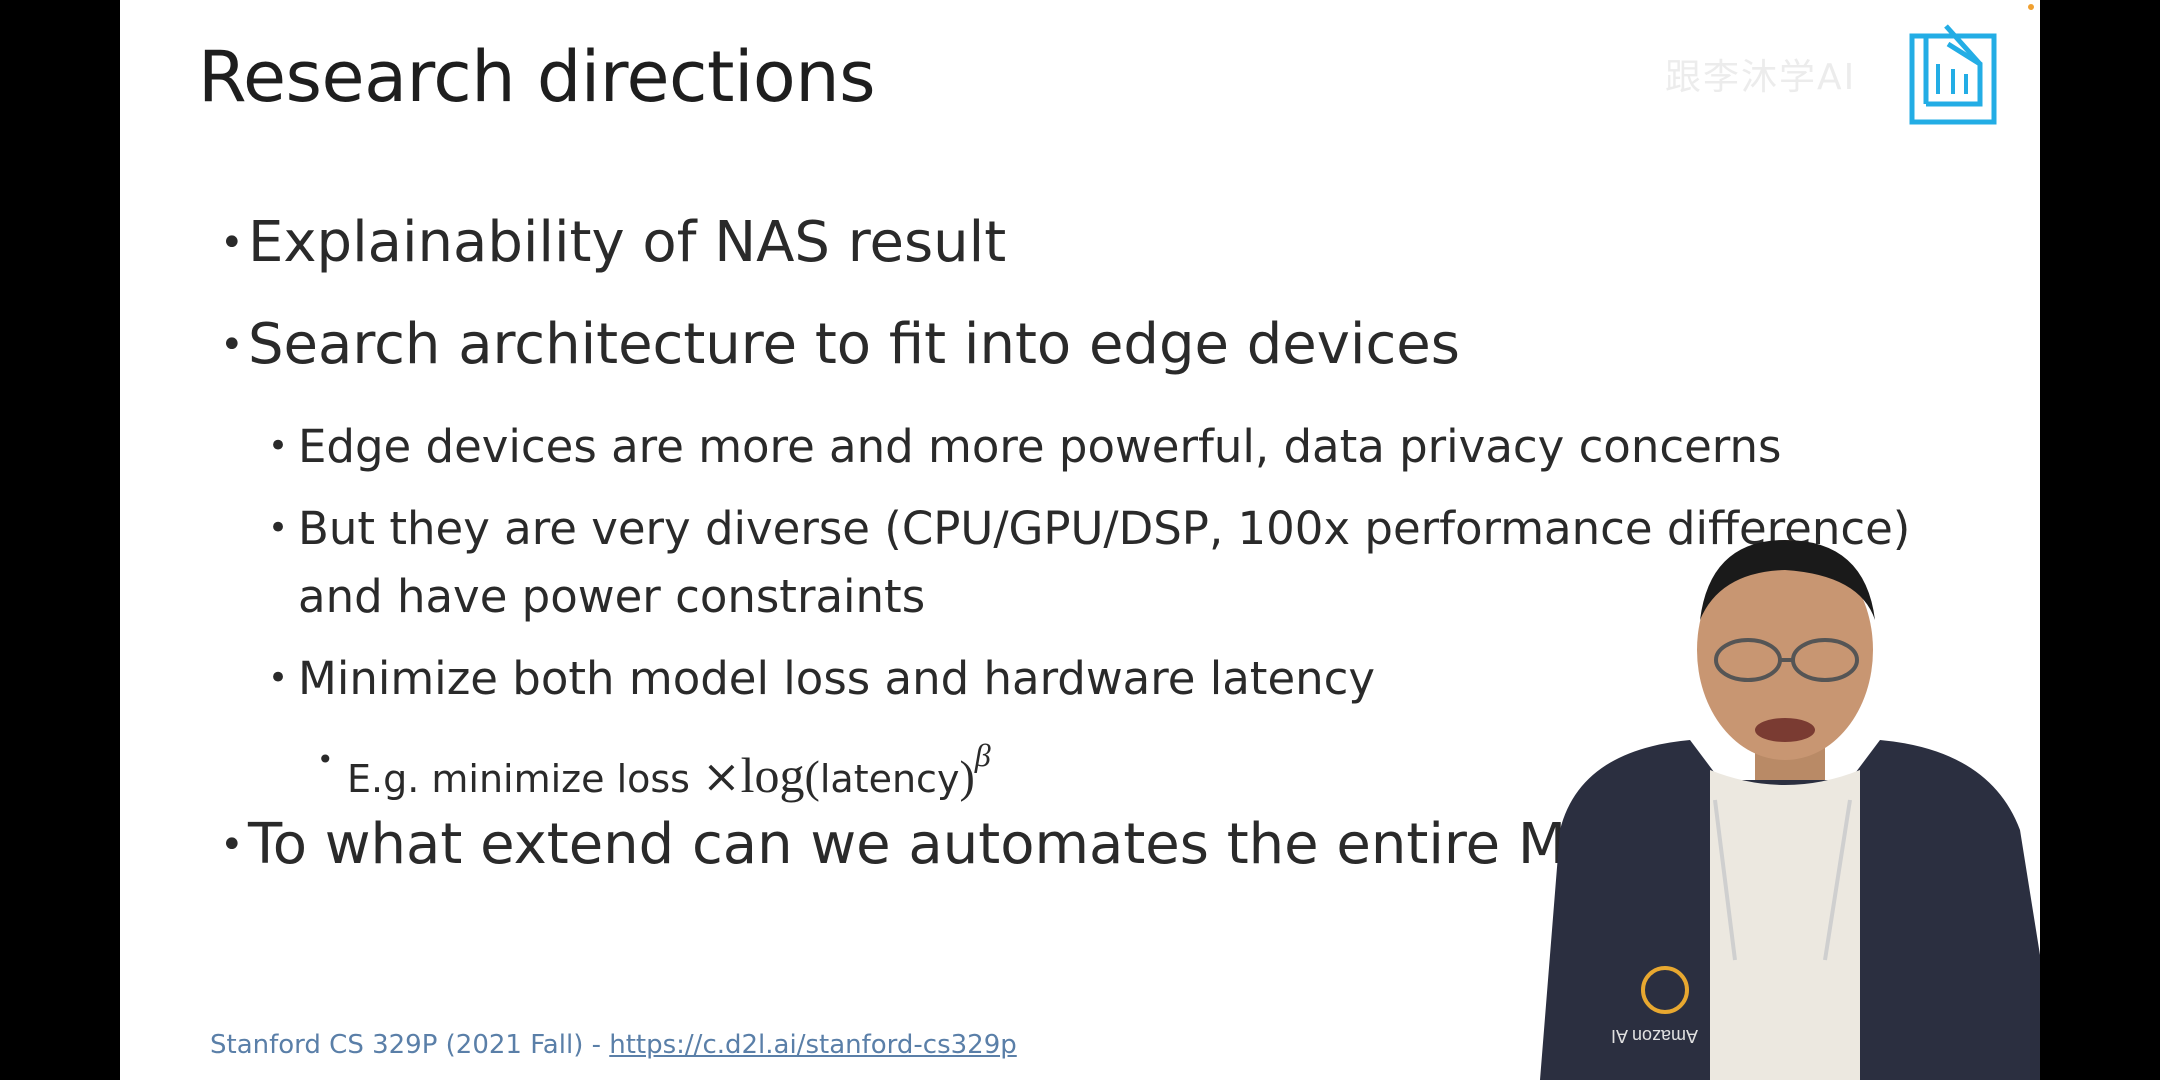  Describe the element at coordinates (772, 775) in the screenshot. I see `math-log: log` at that location.